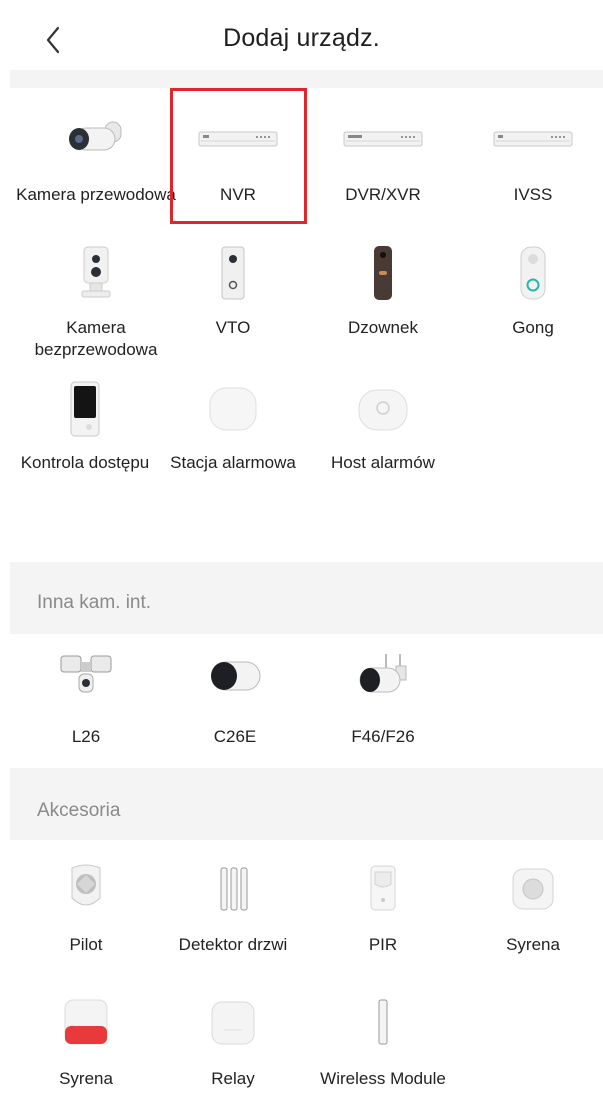 The width and height of the screenshot is (603, 1095). I want to click on section-header-akcesoria: Akcesoria, so click(306, 804).